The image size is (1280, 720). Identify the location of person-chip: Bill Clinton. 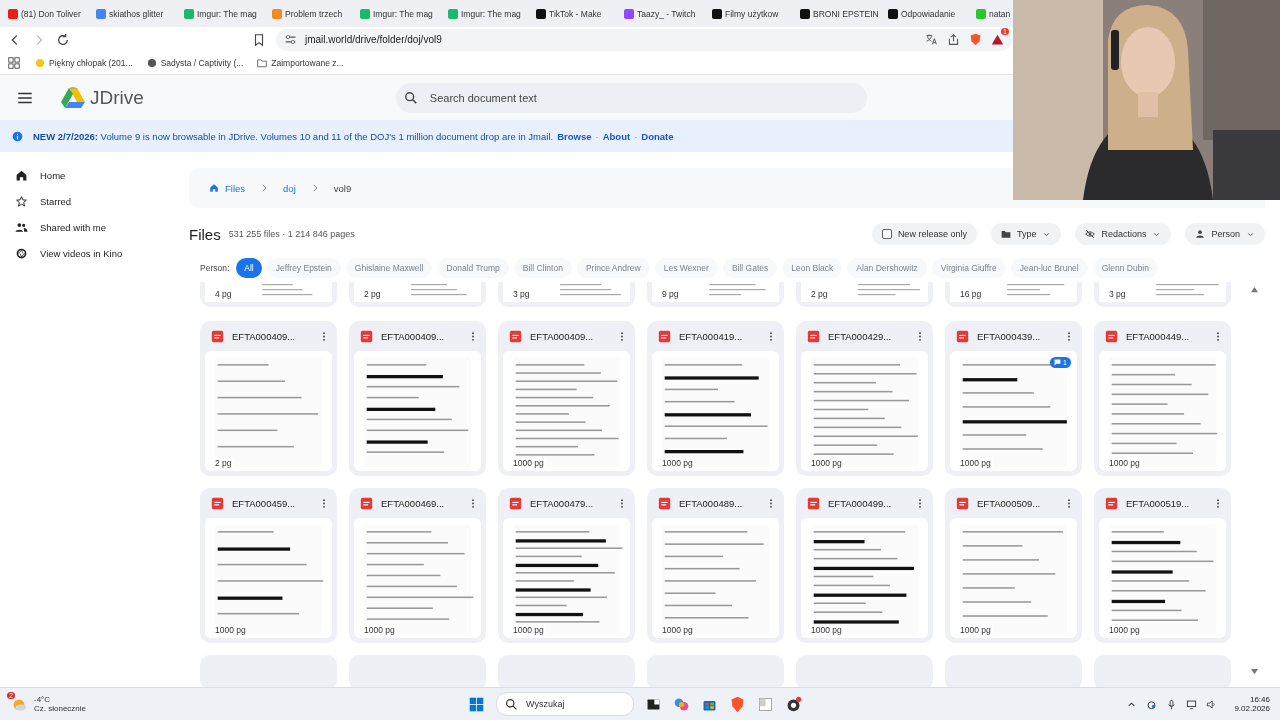
(542, 268).